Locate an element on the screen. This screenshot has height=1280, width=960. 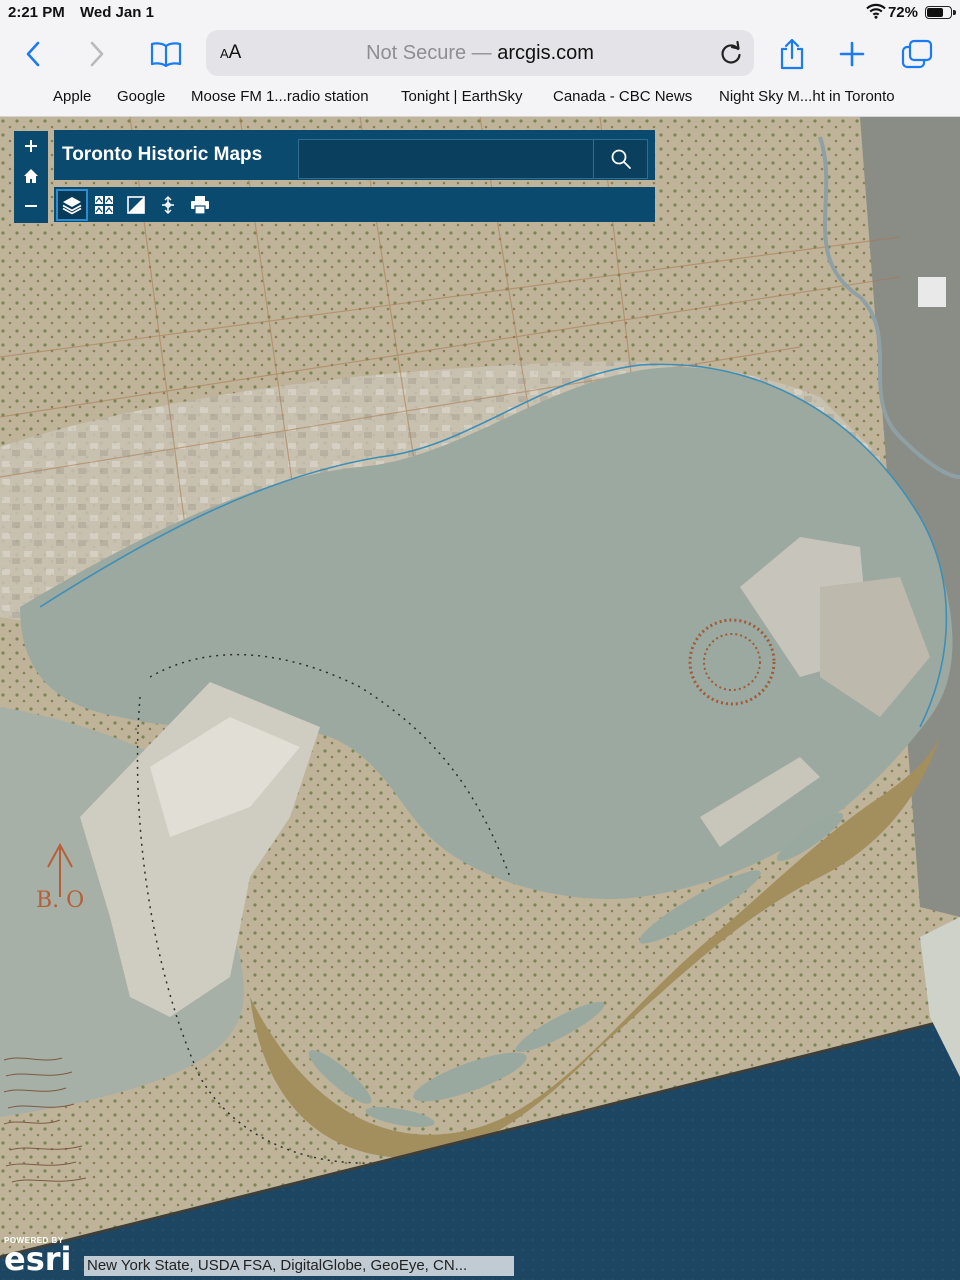
battery-percent: 72% is located at coordinates (902, 12).